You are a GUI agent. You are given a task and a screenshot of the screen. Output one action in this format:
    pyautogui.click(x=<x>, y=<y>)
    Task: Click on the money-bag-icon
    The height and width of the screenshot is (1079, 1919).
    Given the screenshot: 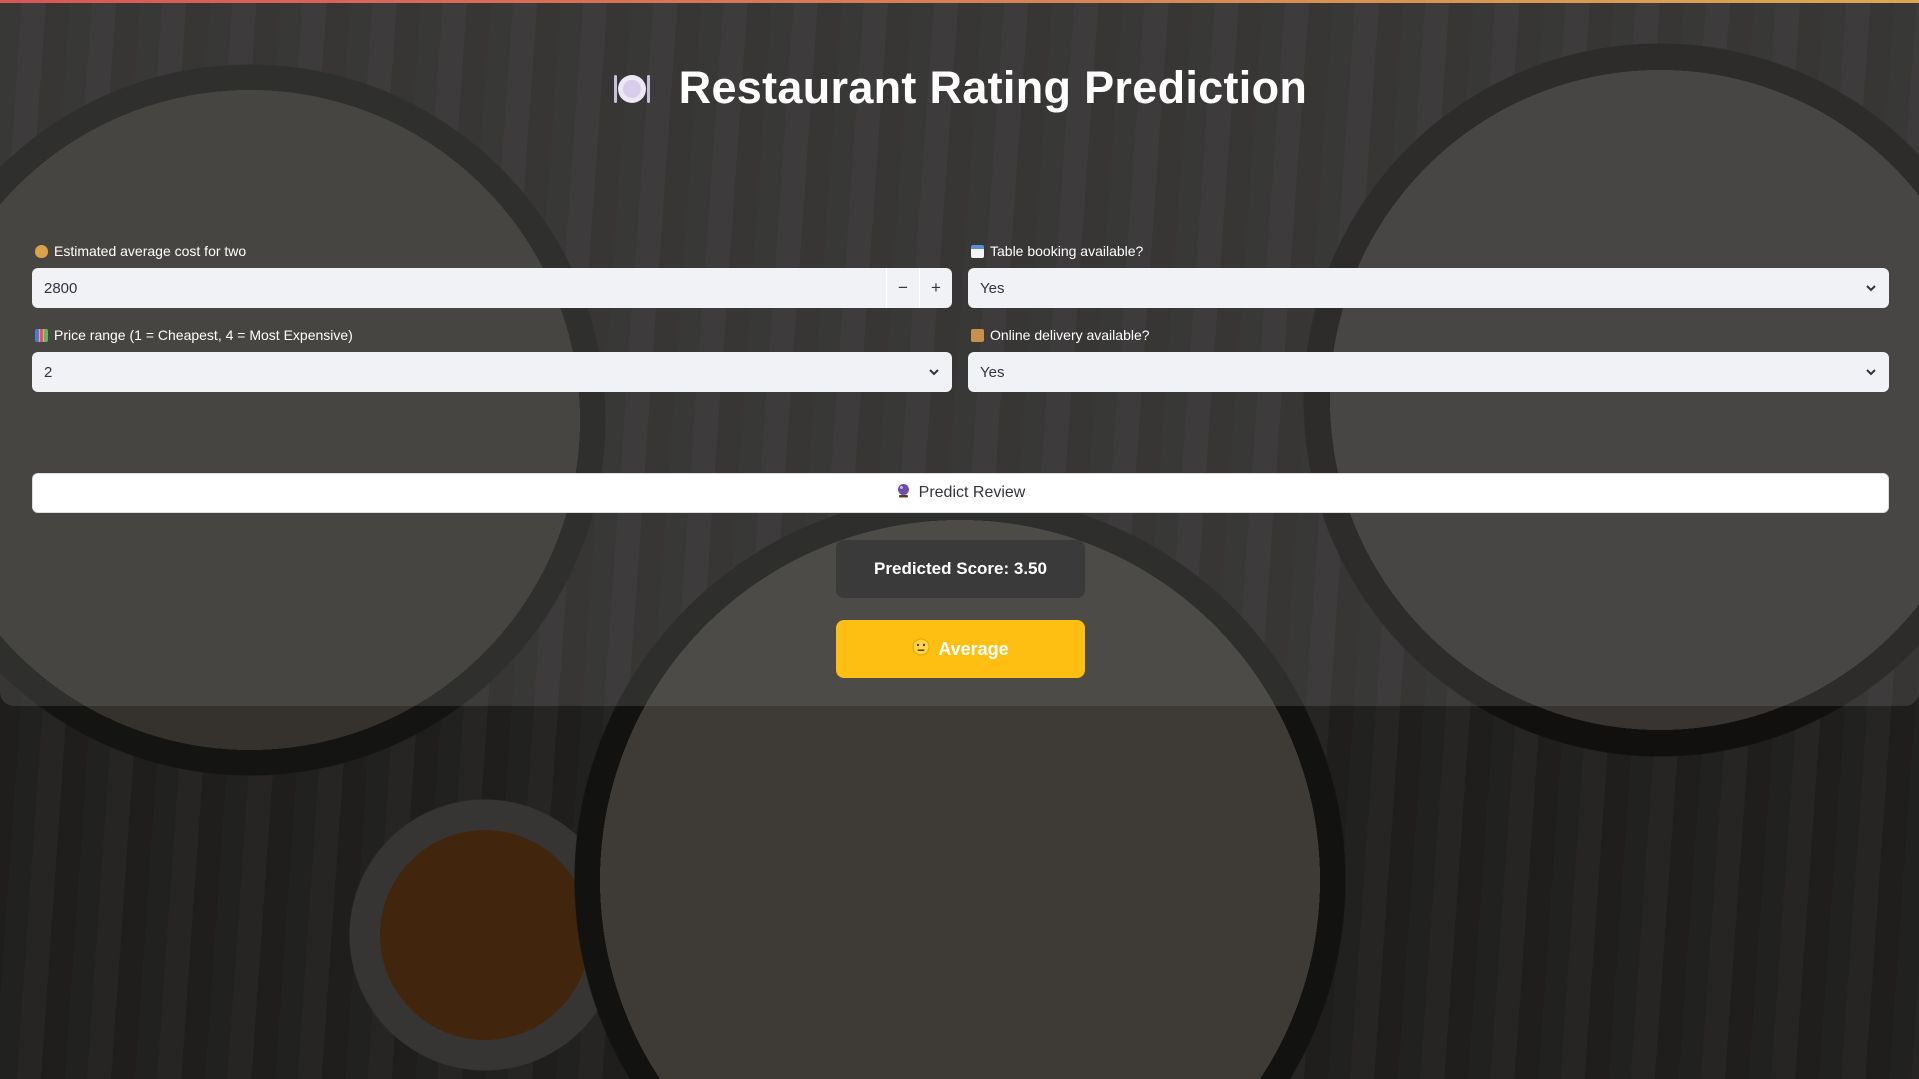 What is the action you would take?
    pyautogui.click(x=41, y=251)
    